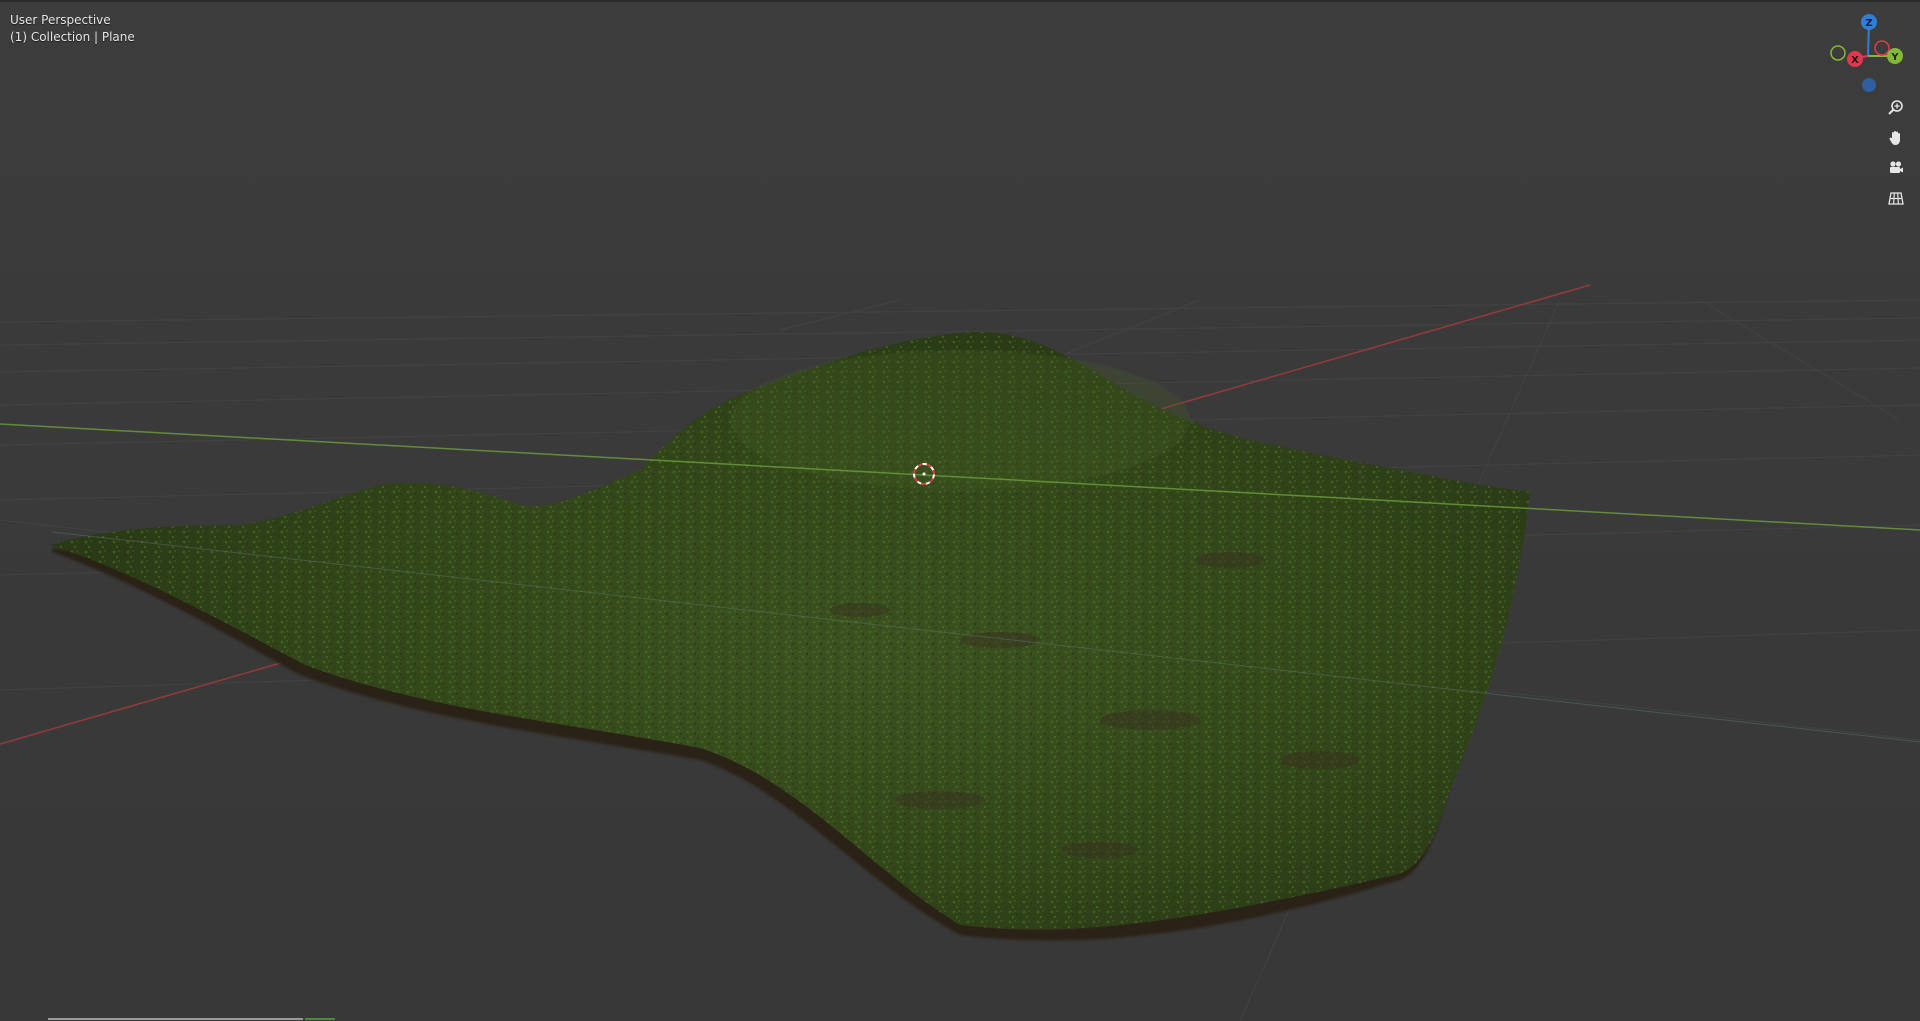 This screenshot has width=1920, height=1021. I want to click on view-name-label: User Perspective, so click(60, 20).